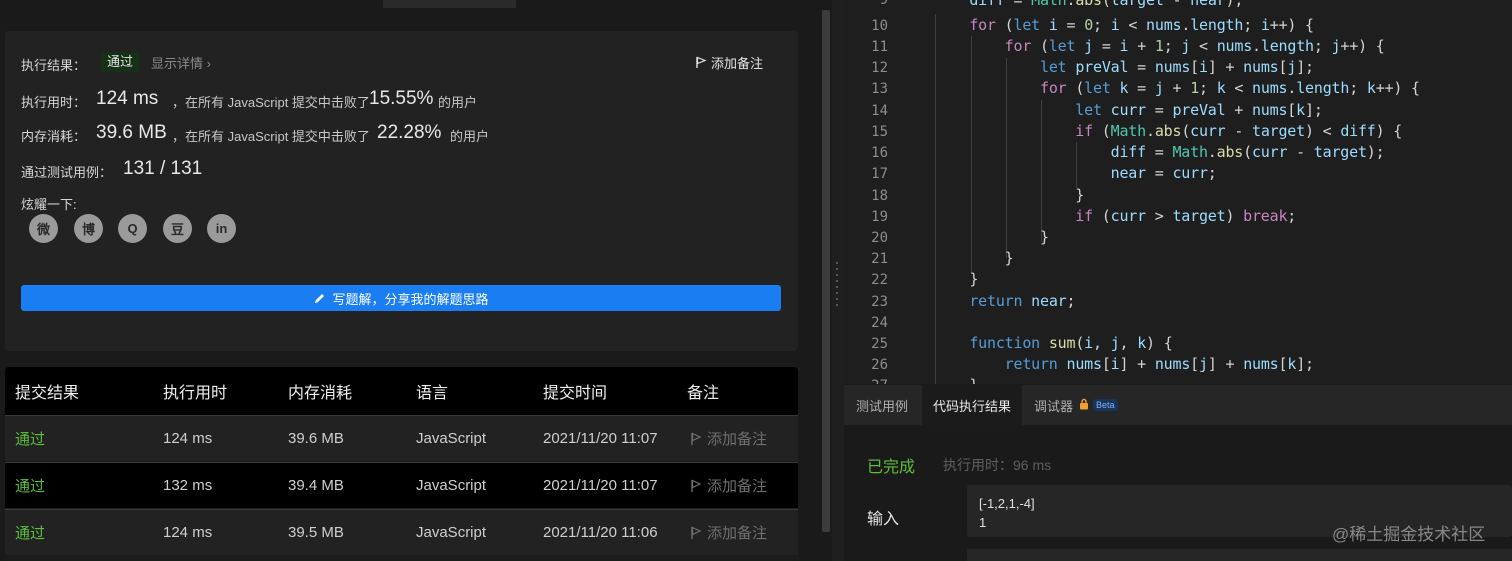  Describe the element at coordinates (600, 438) in the screenshot. I see `row-submit-time: 2021/11/20 11:07` at that location.